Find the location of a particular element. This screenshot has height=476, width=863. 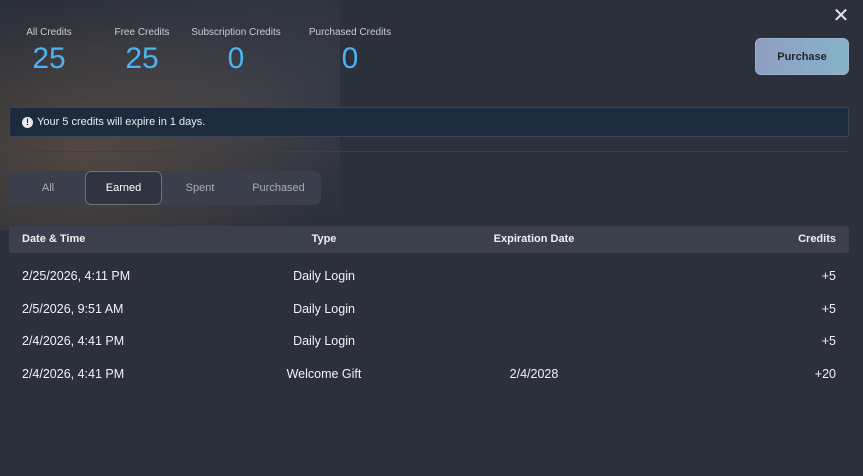

stat-label: Subscription Credits is located at coordinates (236, 32).